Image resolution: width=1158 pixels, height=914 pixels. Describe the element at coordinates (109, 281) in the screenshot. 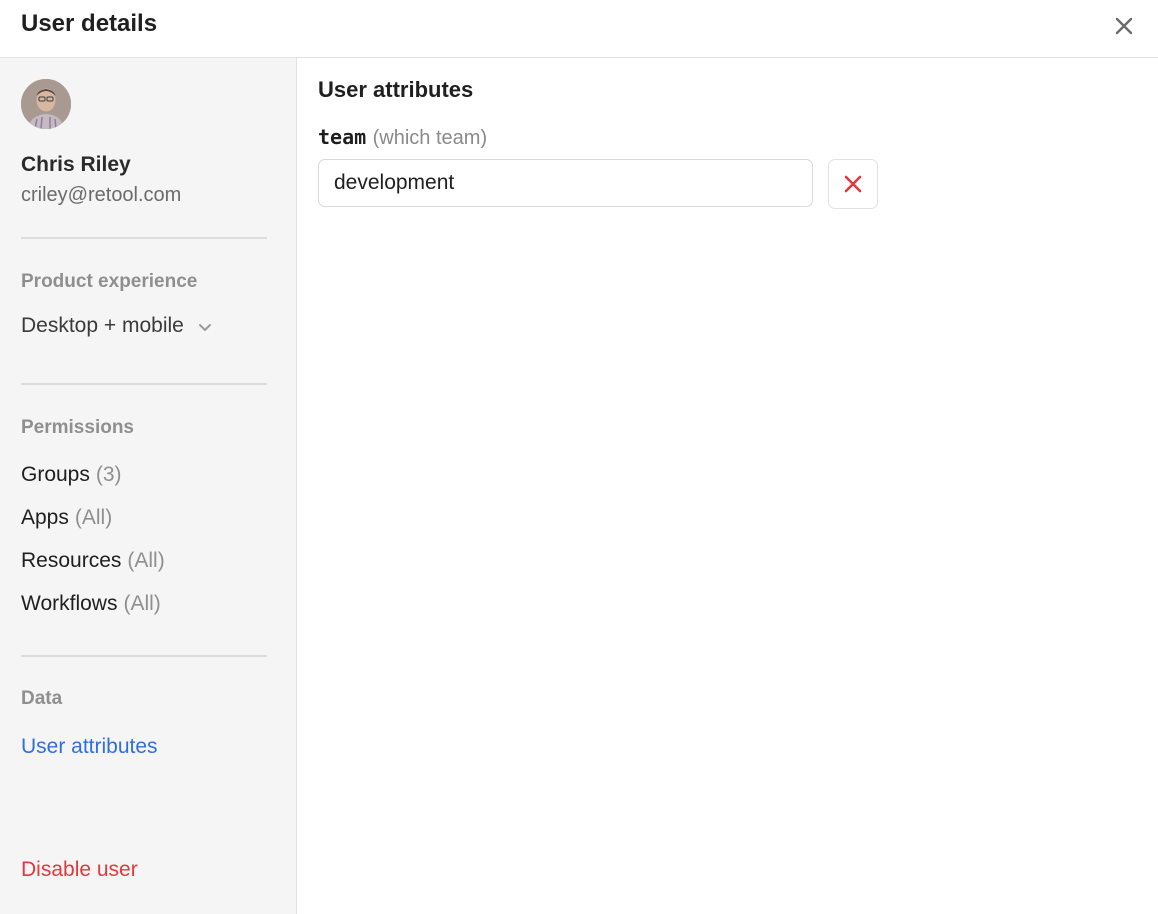

I see `section-label-product-experience: Product experience` at that location.